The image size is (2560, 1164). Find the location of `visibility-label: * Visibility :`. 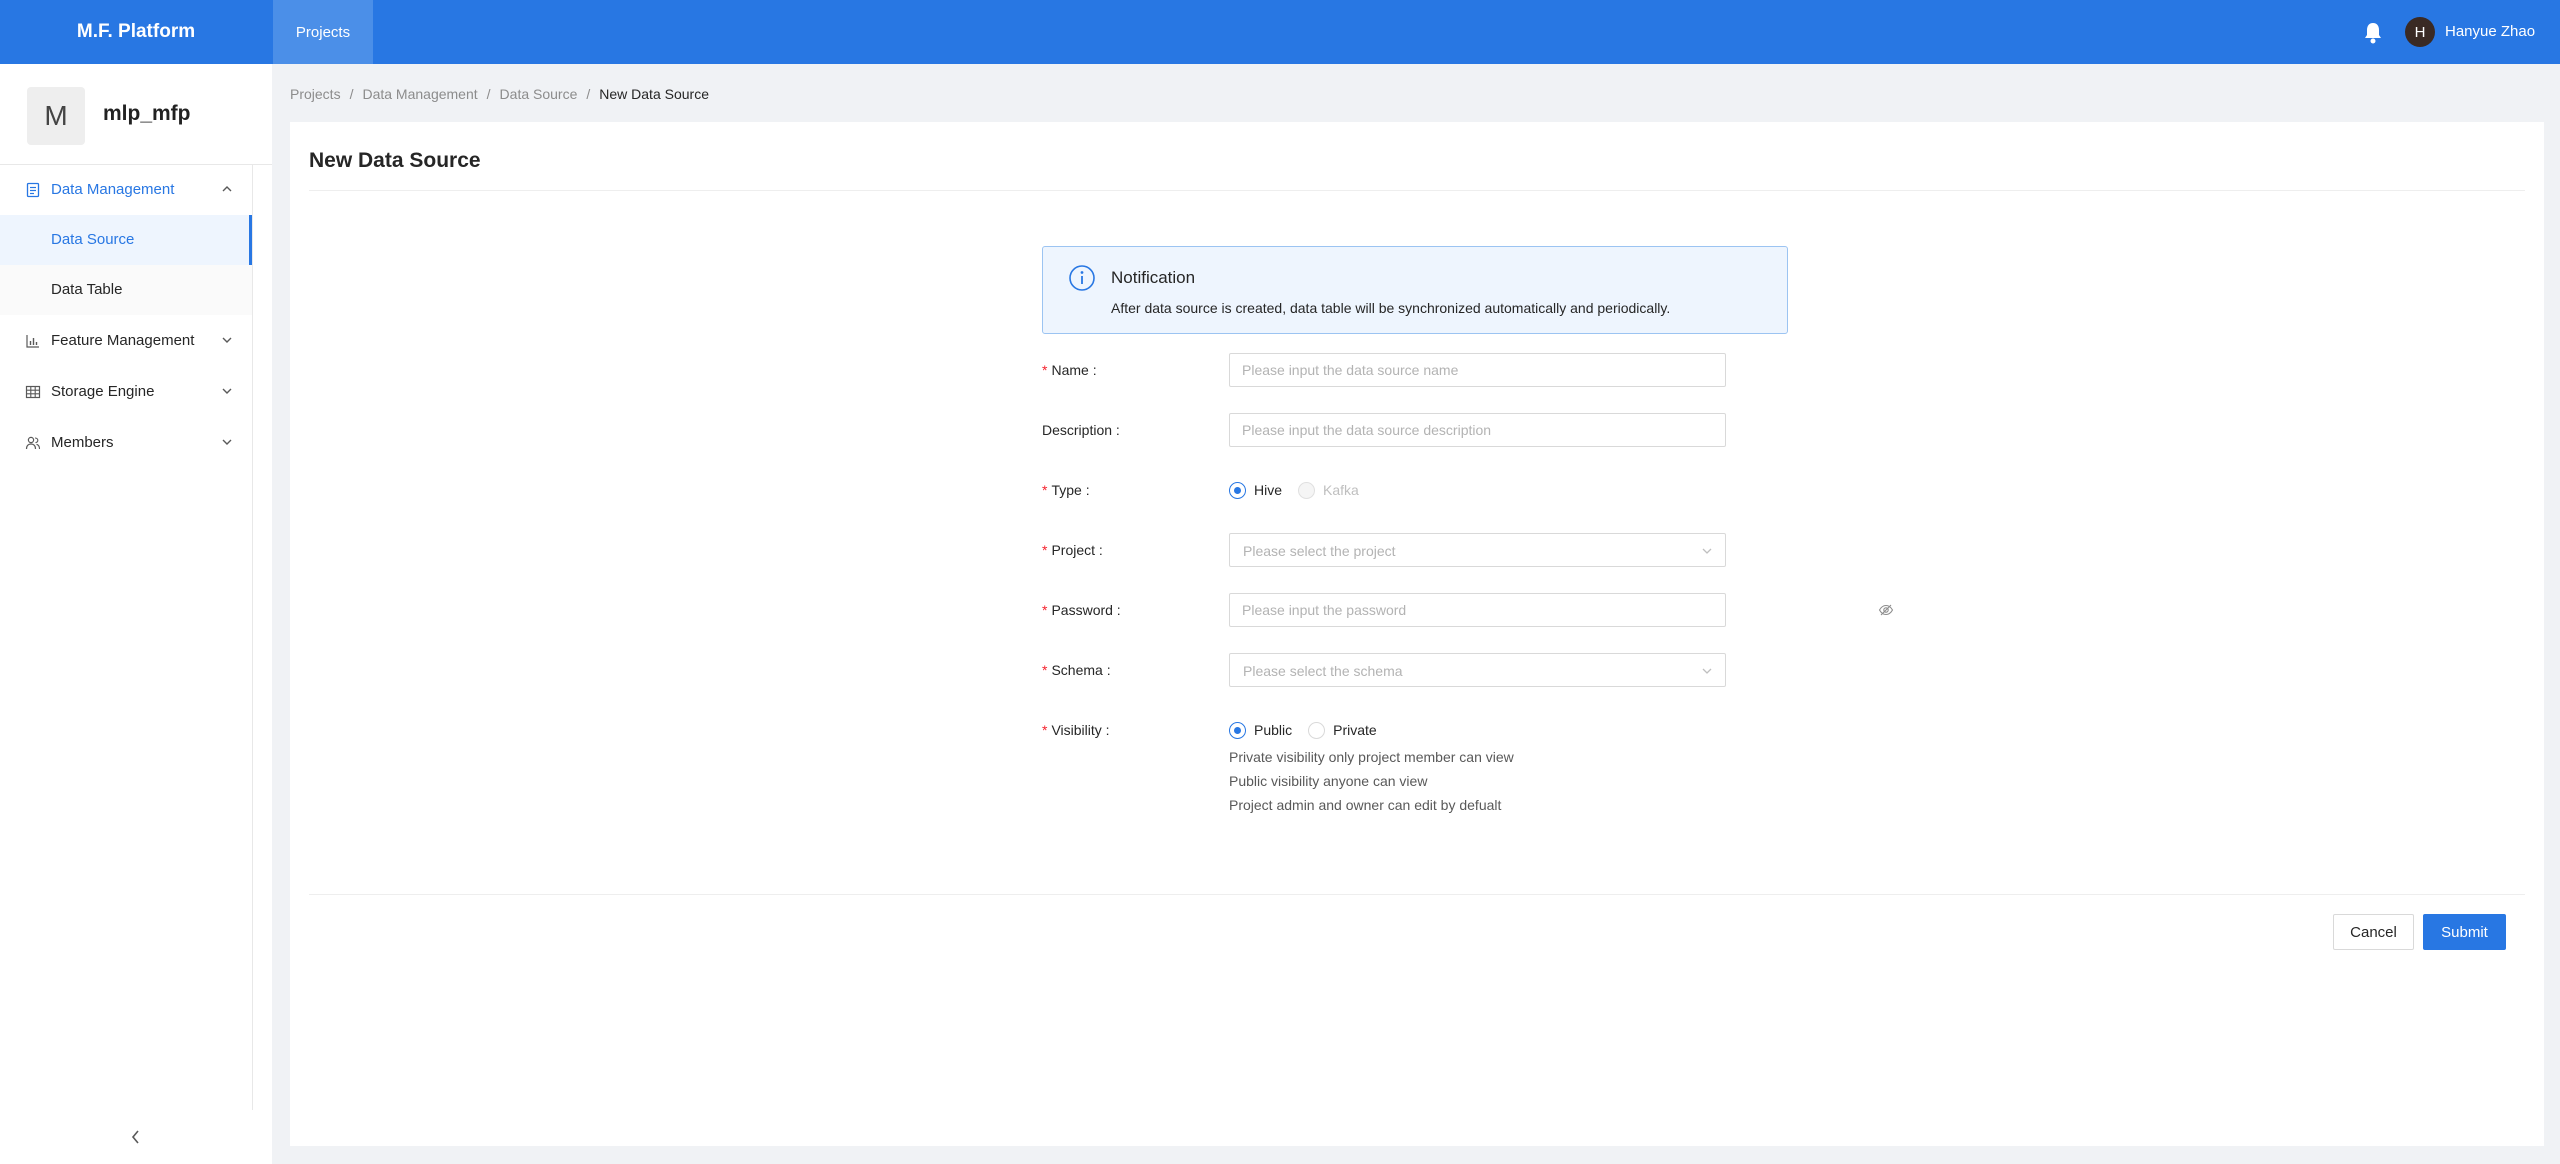

visibility-label: * Visibility : is located at coordinates (1076, 730).